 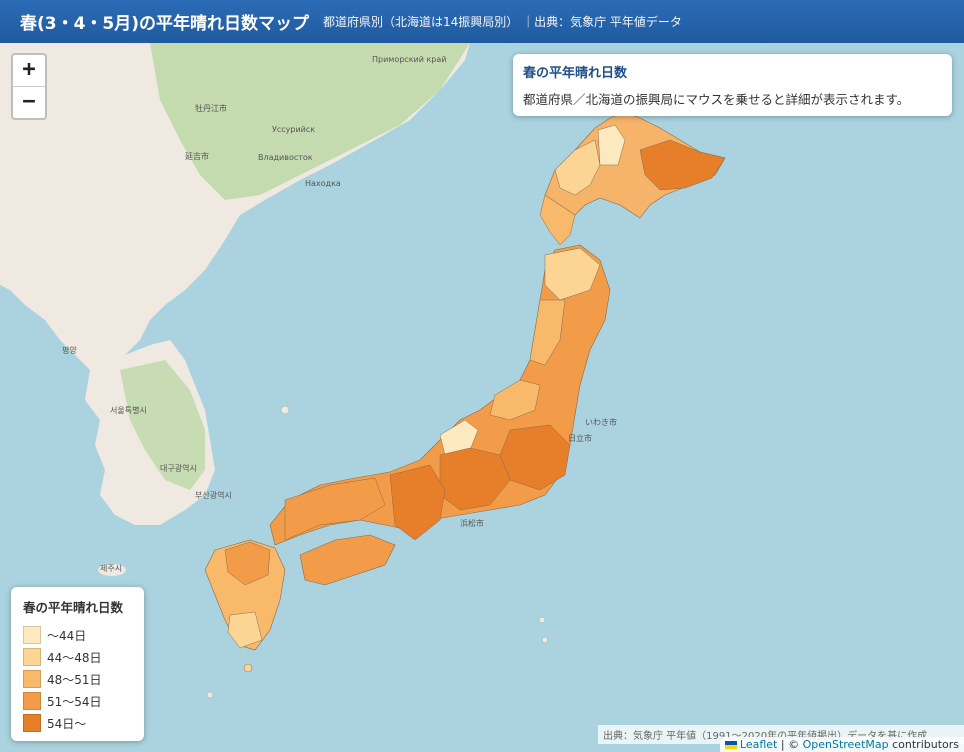 I want to click on label-primorsky: Приморский край, so click(x=409, y=59).